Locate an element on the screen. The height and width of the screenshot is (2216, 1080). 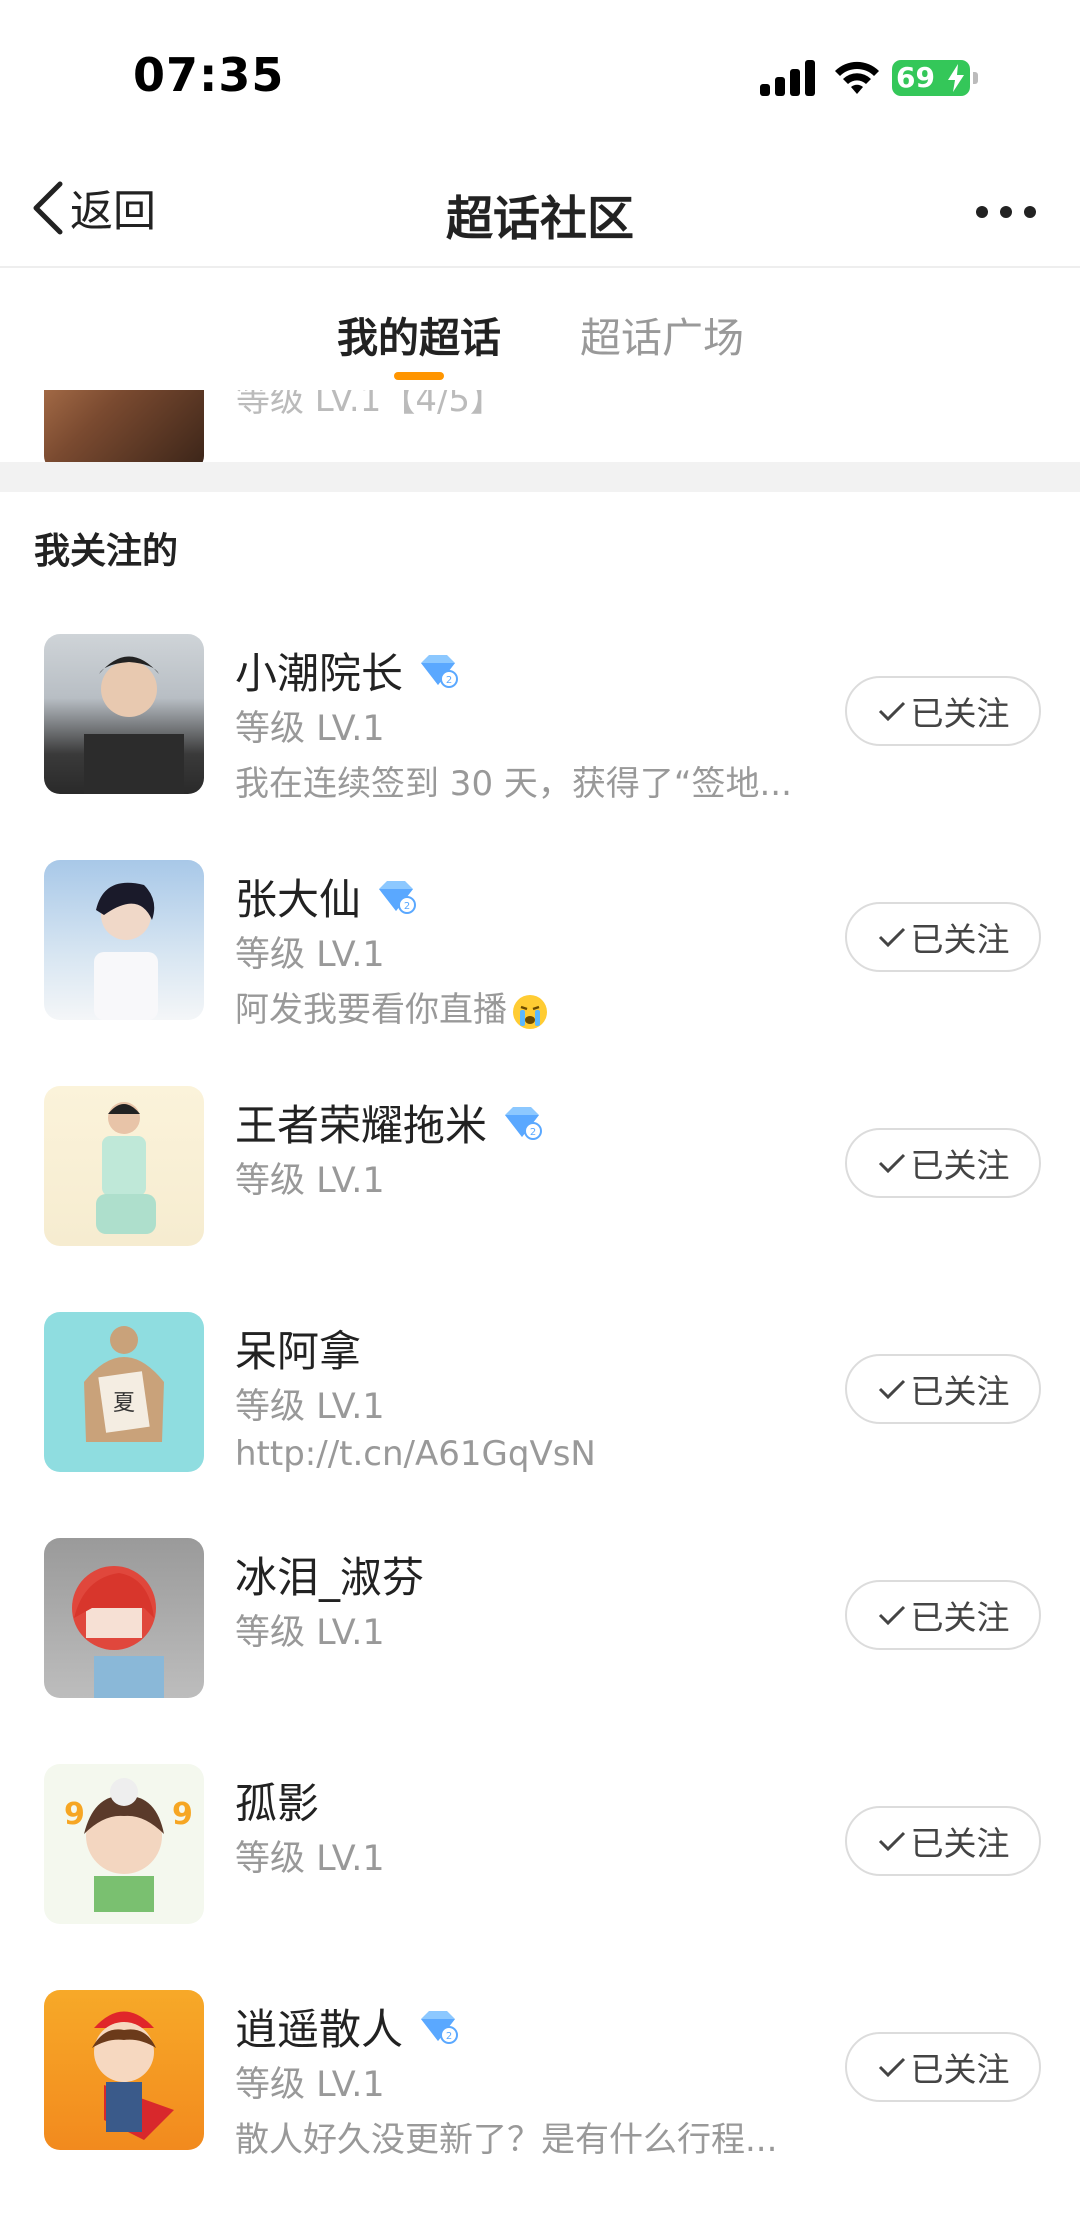
item-name: 孤影 is located at coordinates (277, 1803).